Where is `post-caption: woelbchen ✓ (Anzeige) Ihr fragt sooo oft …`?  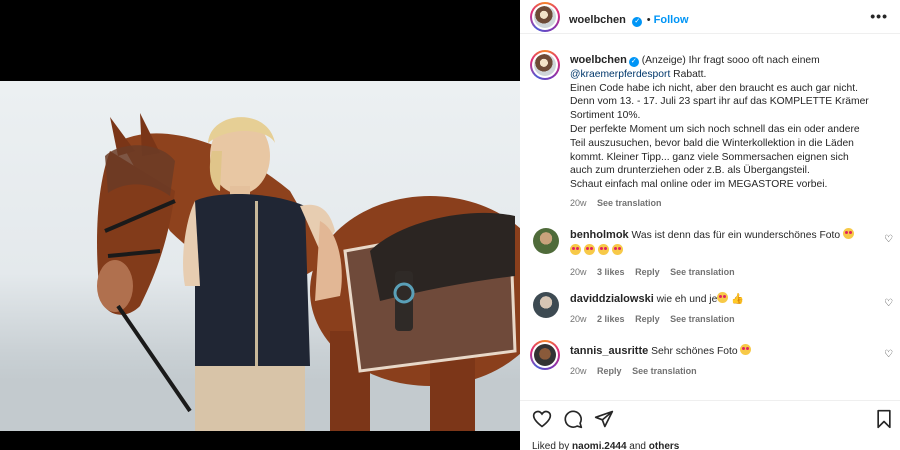 post-caption: woelbchen ✓ (Anzeige) Ihr fragt sooo oft … is located at coordinates (730, 132).